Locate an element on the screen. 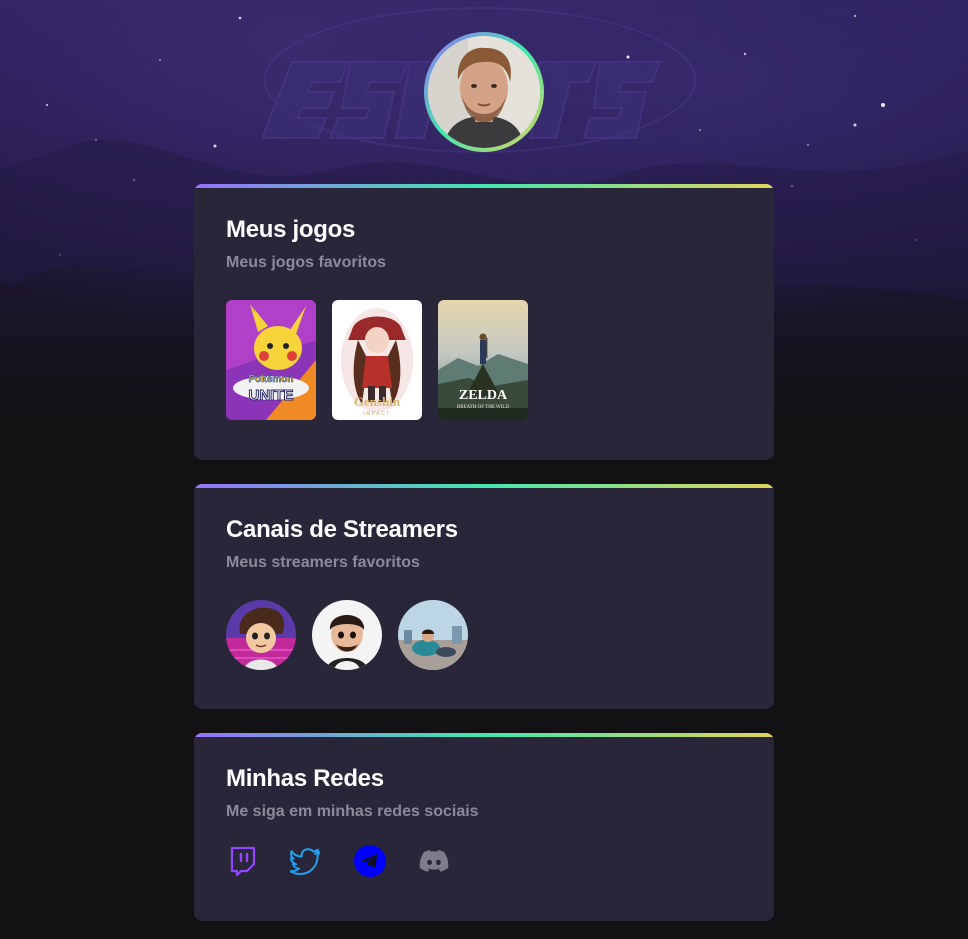 This screenshot has height=939, width=968. twitter-icon is located at coordinates (304, 861).